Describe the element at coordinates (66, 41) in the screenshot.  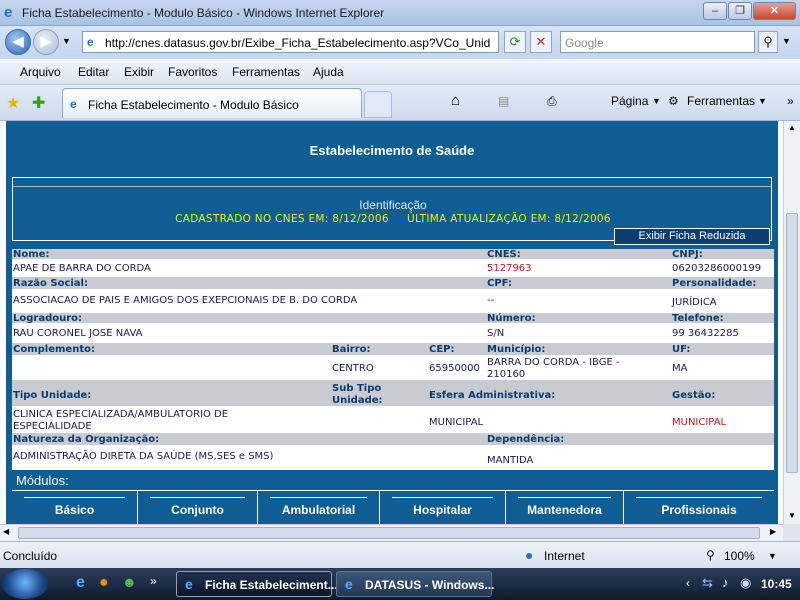
I see `history-dropdown-icon: ▼` at that location.